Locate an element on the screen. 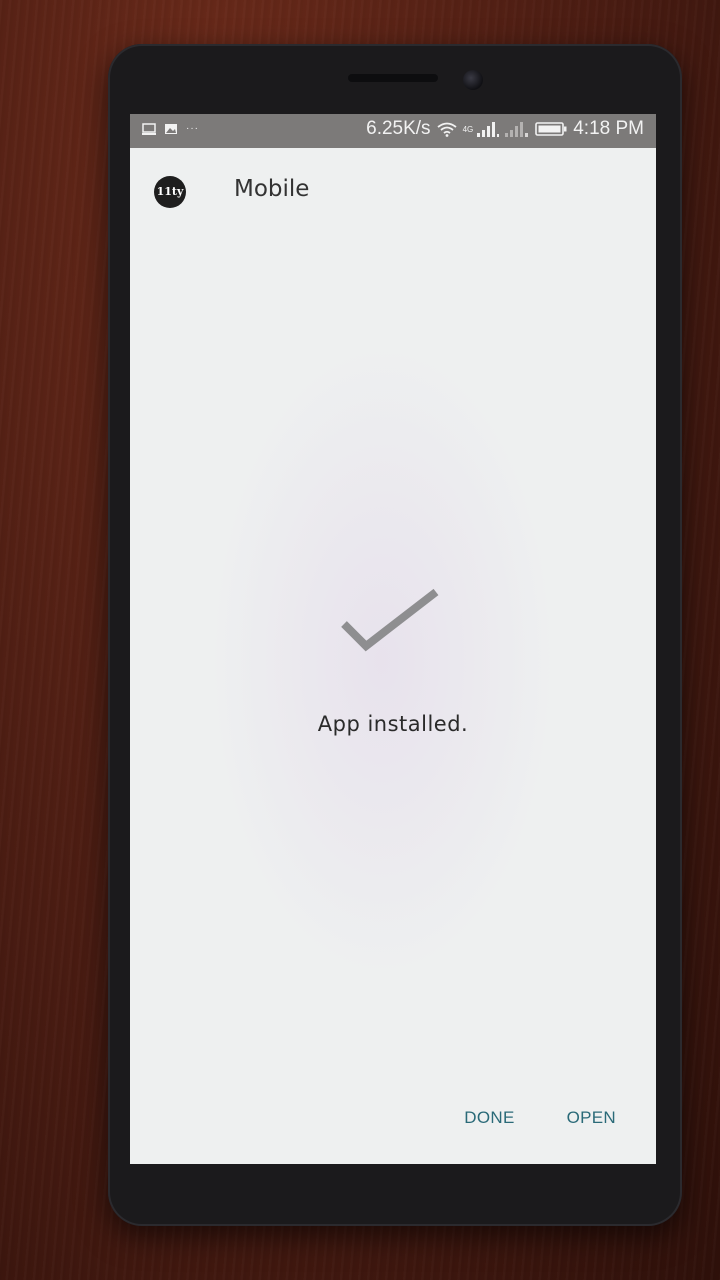  status-bar: ··· 6.25K/s 4G 4:18 PM is located at coordinates (393, 131).